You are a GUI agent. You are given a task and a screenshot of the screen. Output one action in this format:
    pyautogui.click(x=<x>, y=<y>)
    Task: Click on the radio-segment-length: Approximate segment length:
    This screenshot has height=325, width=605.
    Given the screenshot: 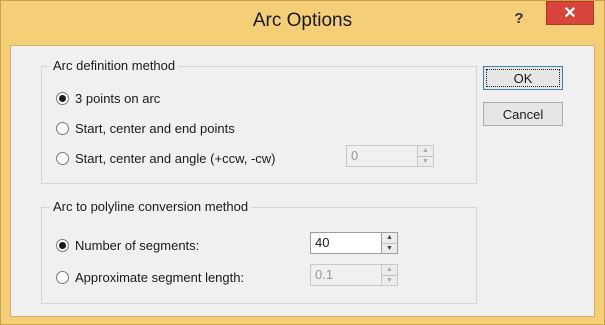 What is the action you would take?
    pyautogui.click(x=150, y=277)
    